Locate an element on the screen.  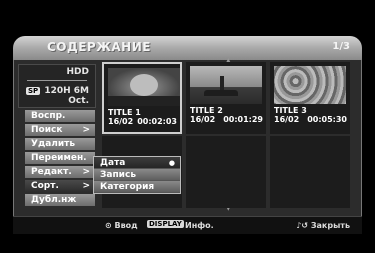
close-hint: ♪↺ Закрыть is located at coordinates (323, 225).